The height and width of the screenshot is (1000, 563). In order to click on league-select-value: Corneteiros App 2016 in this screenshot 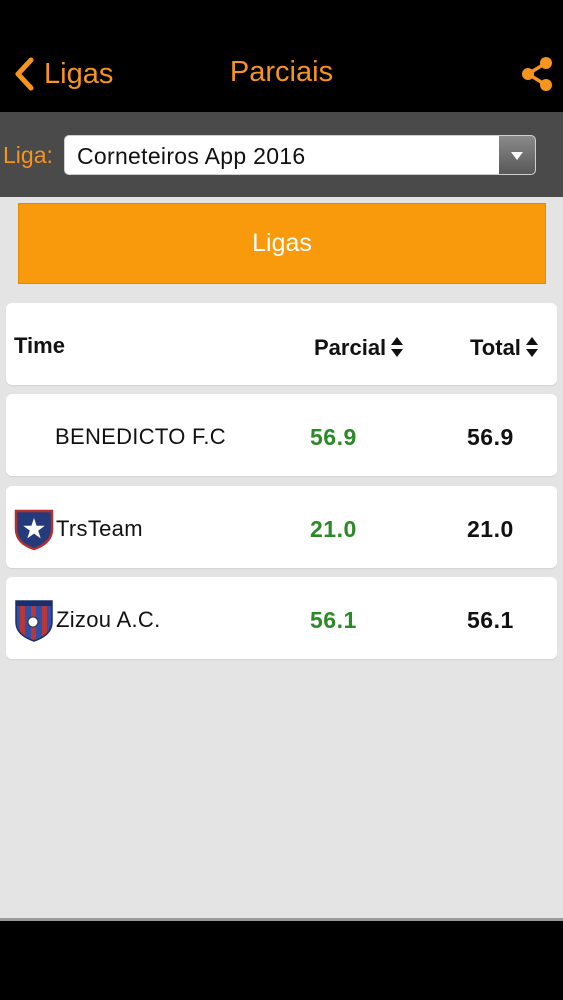, I will do `click(191, 156)`.